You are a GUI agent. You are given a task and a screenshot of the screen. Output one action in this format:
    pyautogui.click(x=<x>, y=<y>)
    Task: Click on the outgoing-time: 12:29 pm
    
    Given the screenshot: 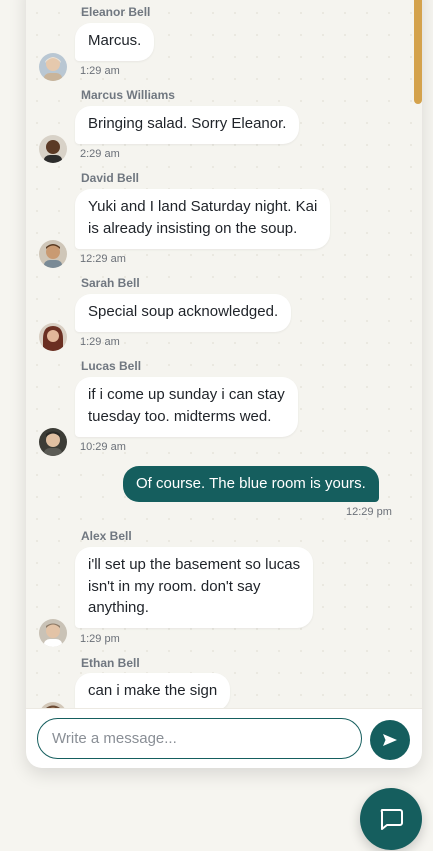 What is the action you would take?
    pyautogui.click(x=369, y=512)
    